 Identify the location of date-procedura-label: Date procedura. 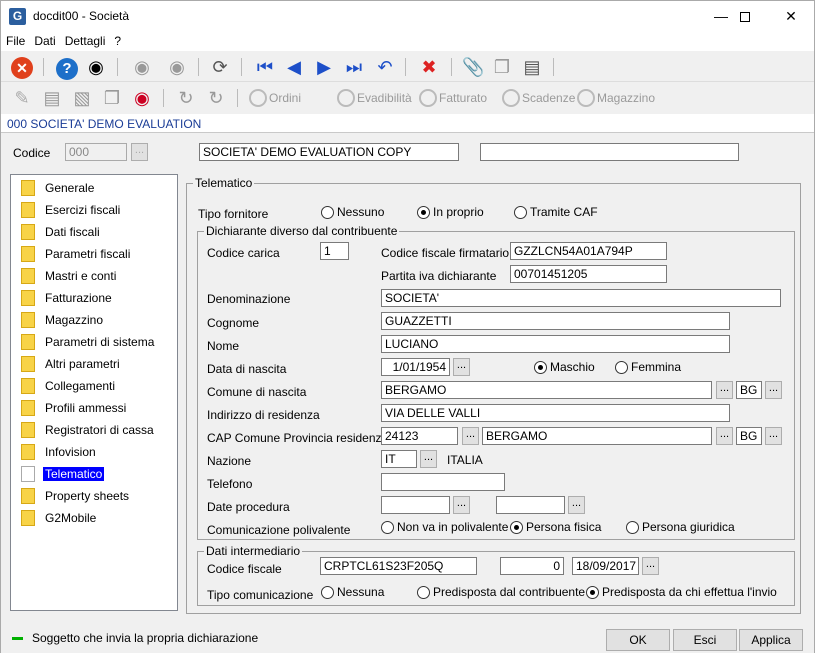
(248, 507).